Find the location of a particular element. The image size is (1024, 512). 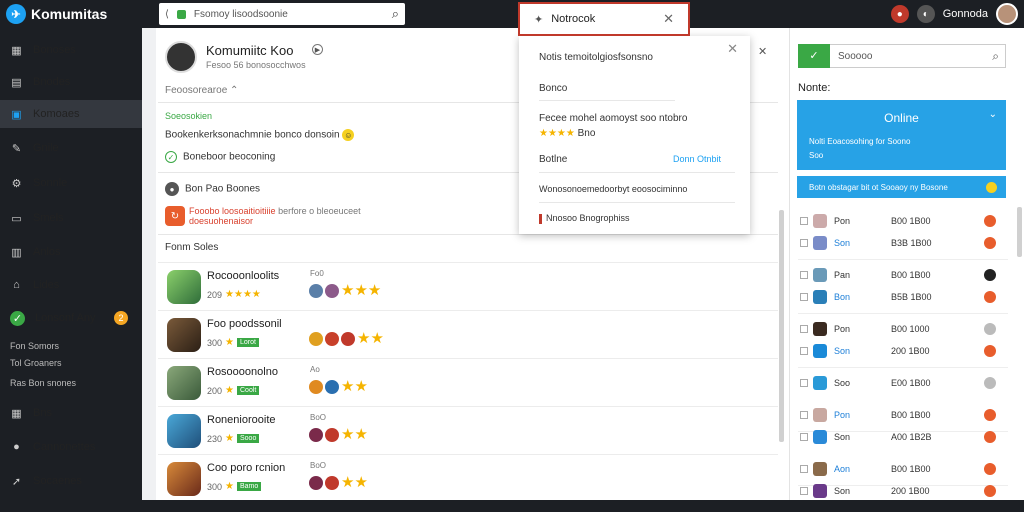

back-arrow-icon: ⟨ is located at coordinates (167, 14).